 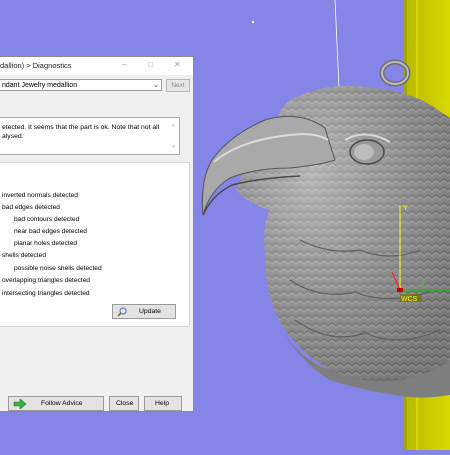 I want to click on follow-advice-label: Follow Advice, so click(x=62, y=403).